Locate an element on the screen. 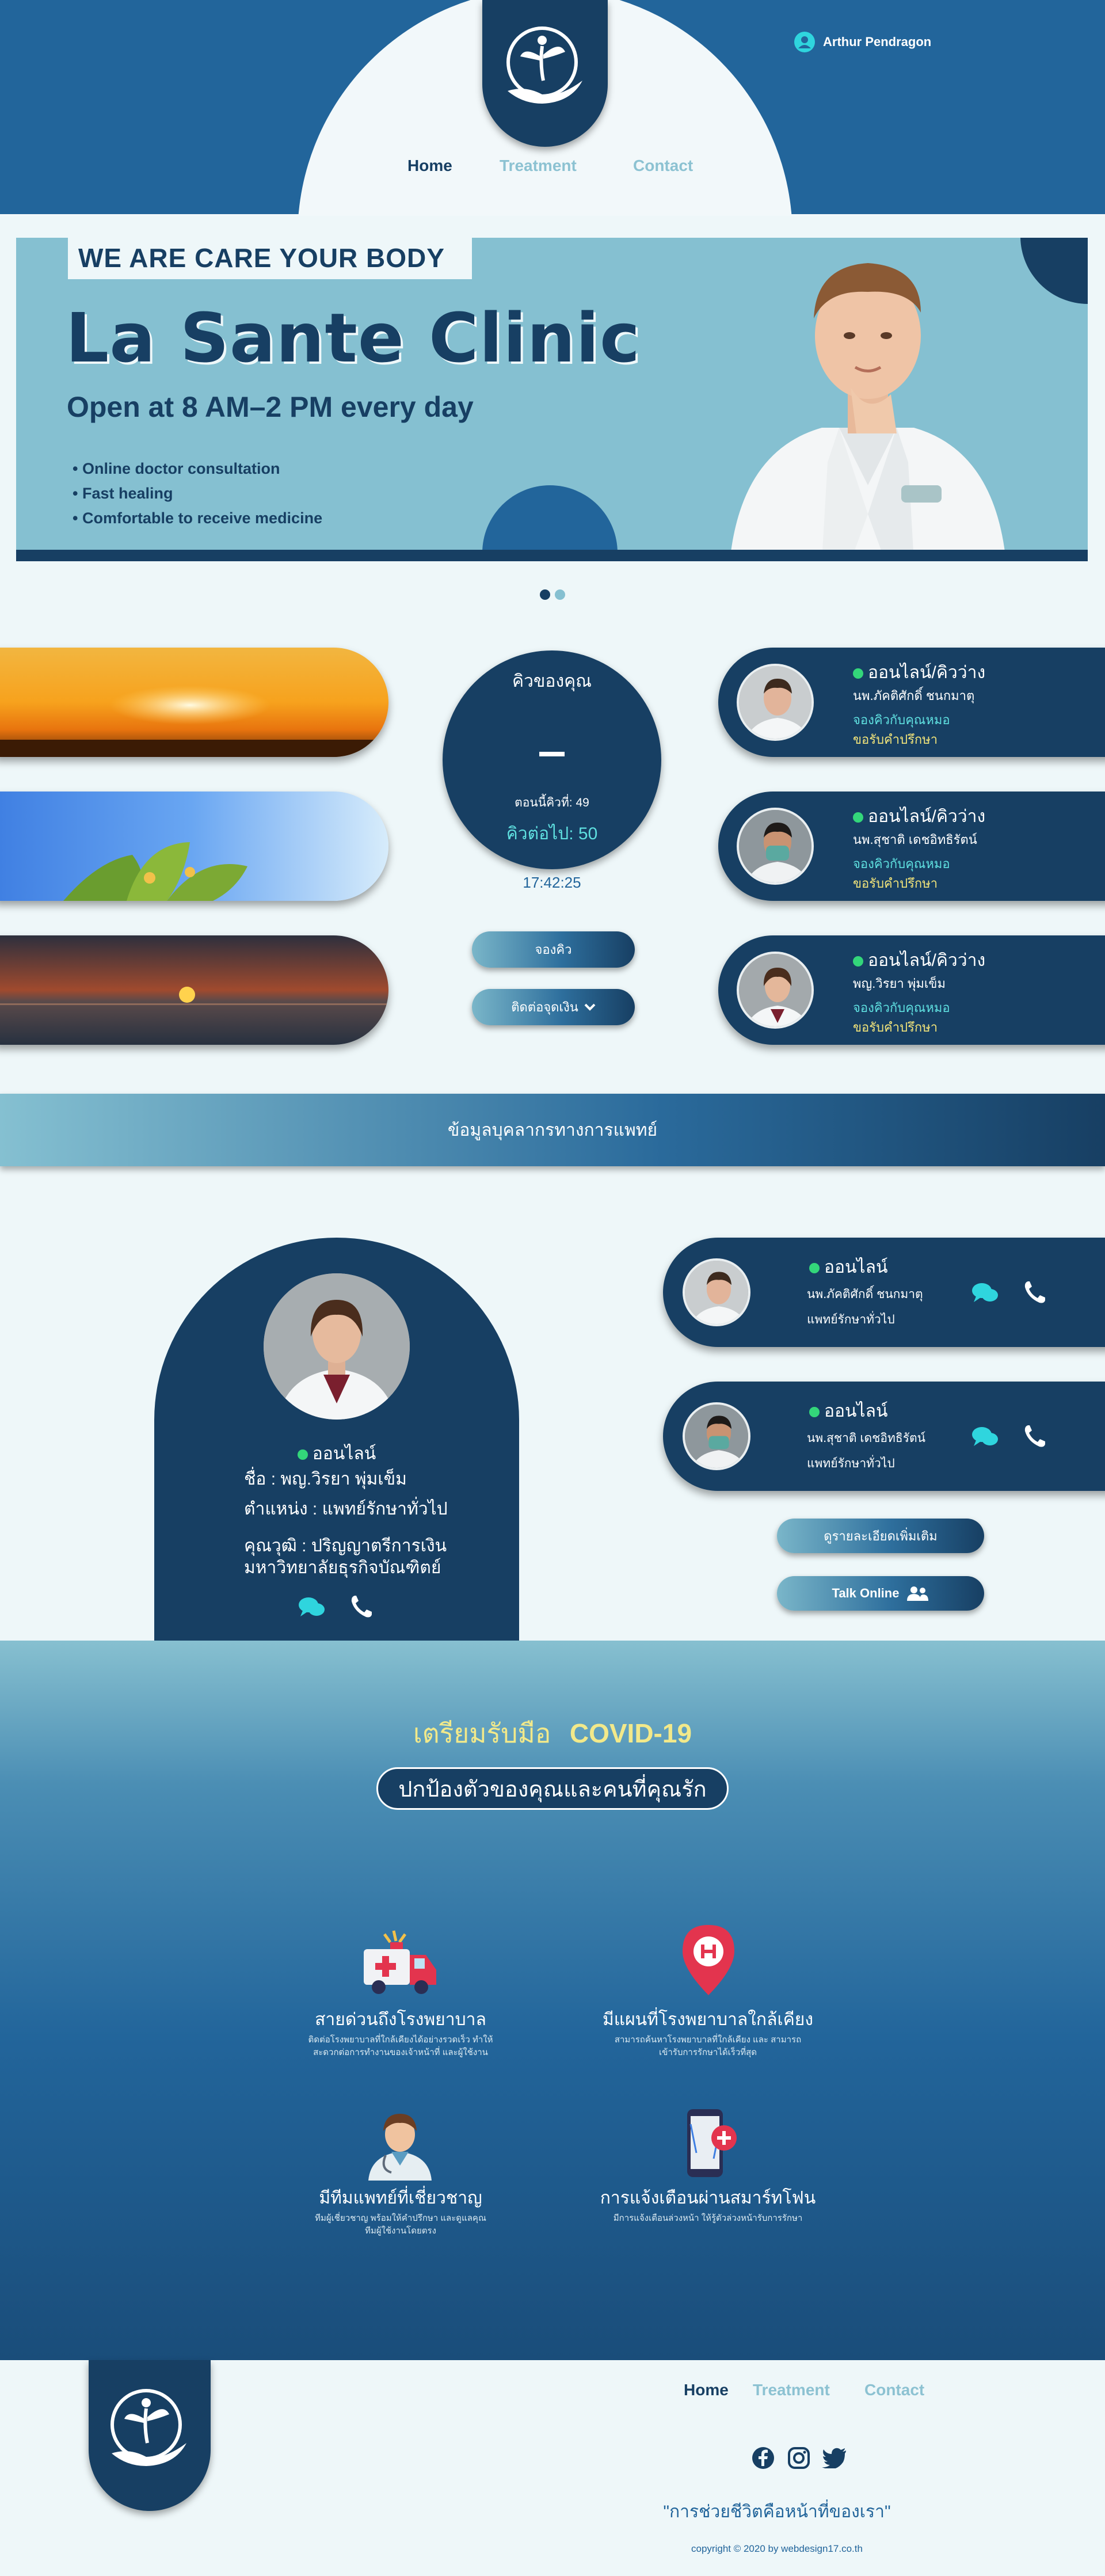 The width and height of the screenshot is (1105, 2576). contact-cashier-button: ติดต่อจุดเงิน is located at coordinates (553, 1007).